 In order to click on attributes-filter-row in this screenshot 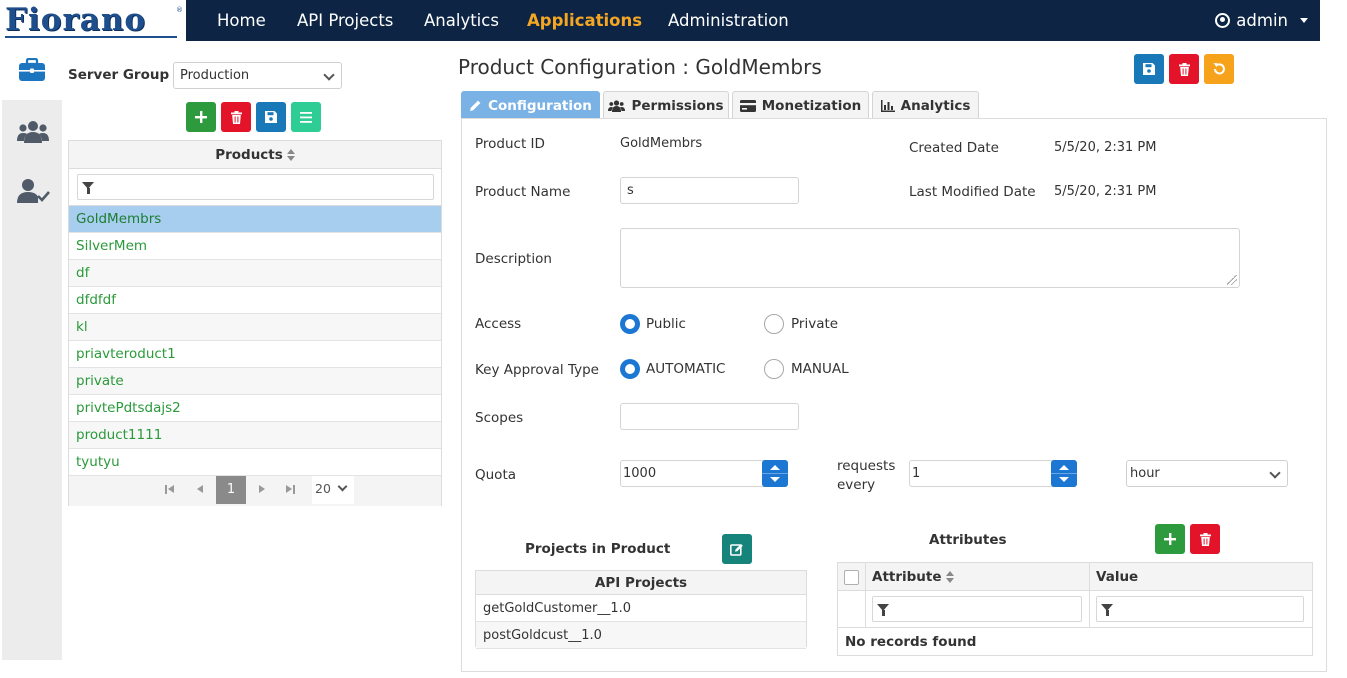, I will do `click(1075, 609)`.